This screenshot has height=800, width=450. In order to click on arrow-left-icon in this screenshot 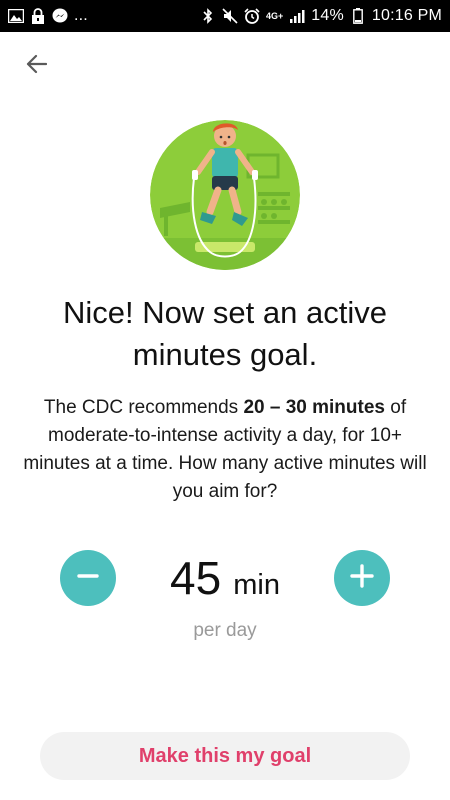, I will do `click(36, 66)`.